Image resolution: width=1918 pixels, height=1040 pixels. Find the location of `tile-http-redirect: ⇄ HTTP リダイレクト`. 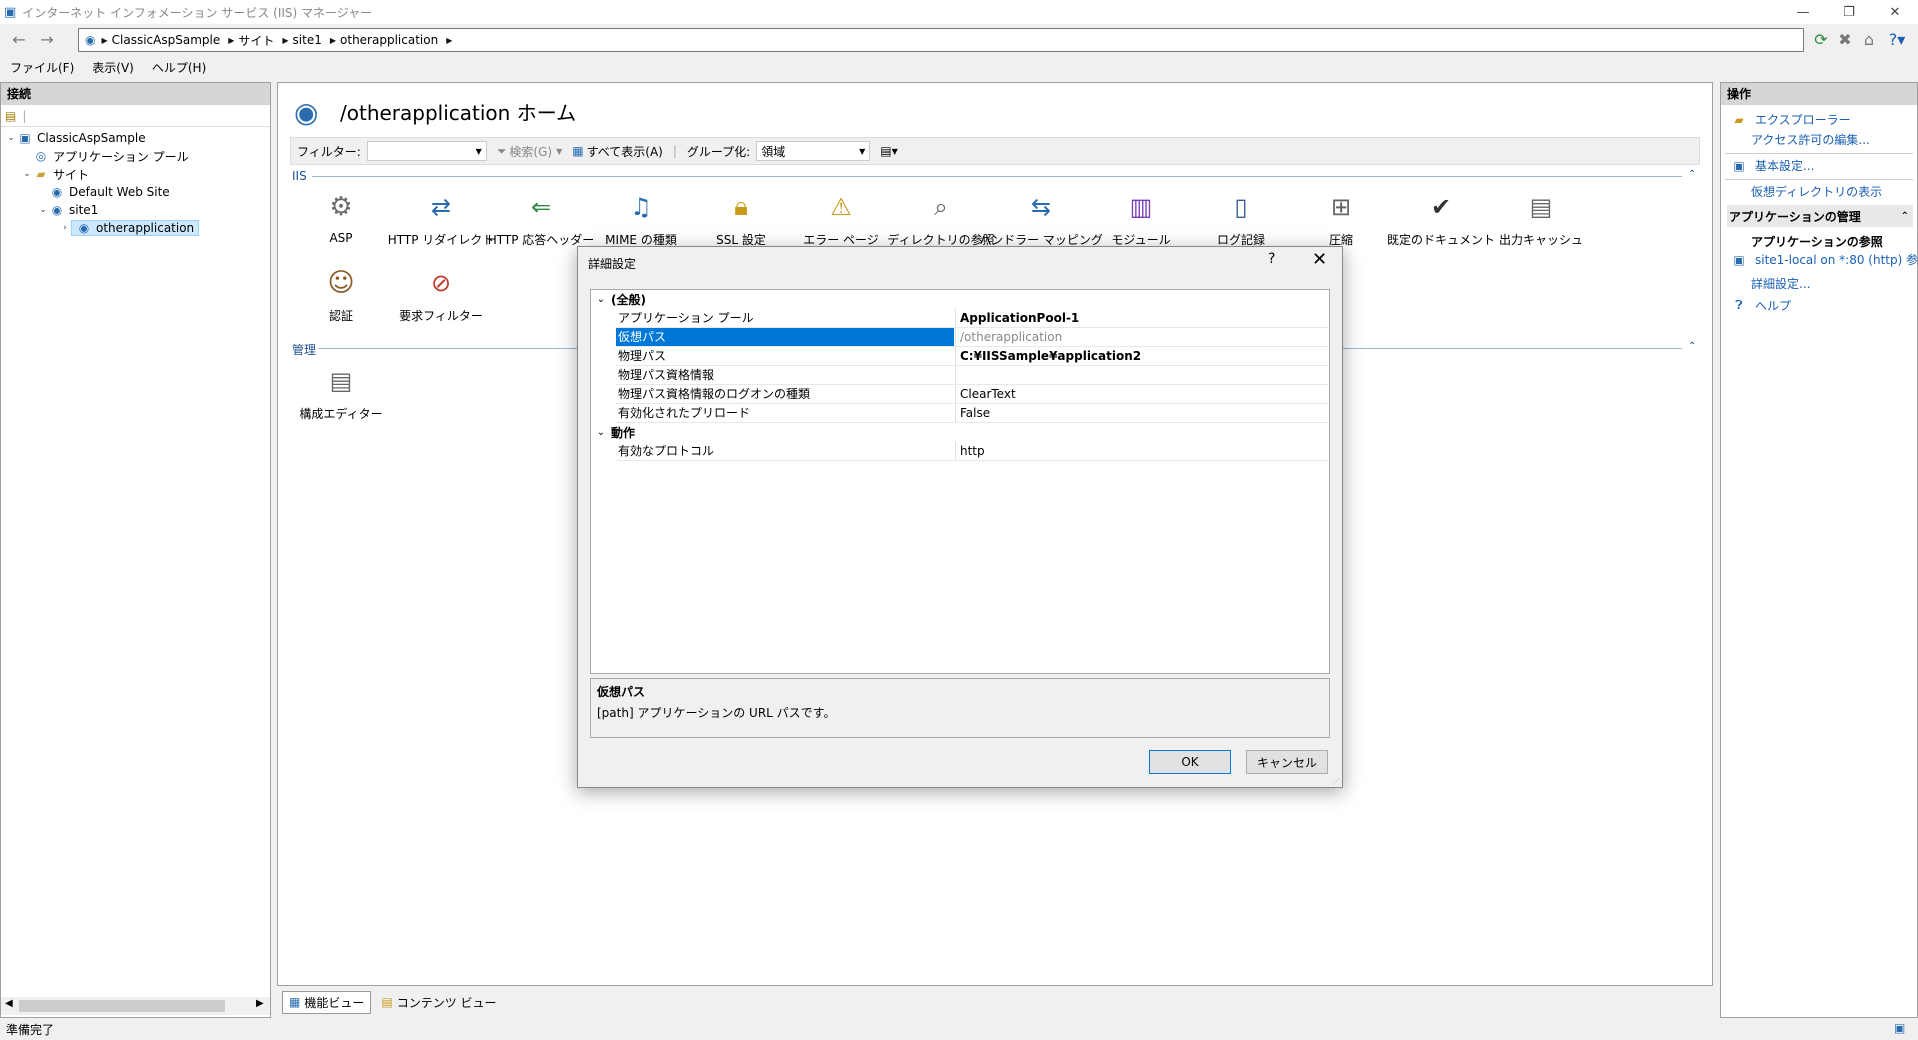

tile-http-redirect: ⇄ HTTP リダイレクト is located at coordinates (441, 218).